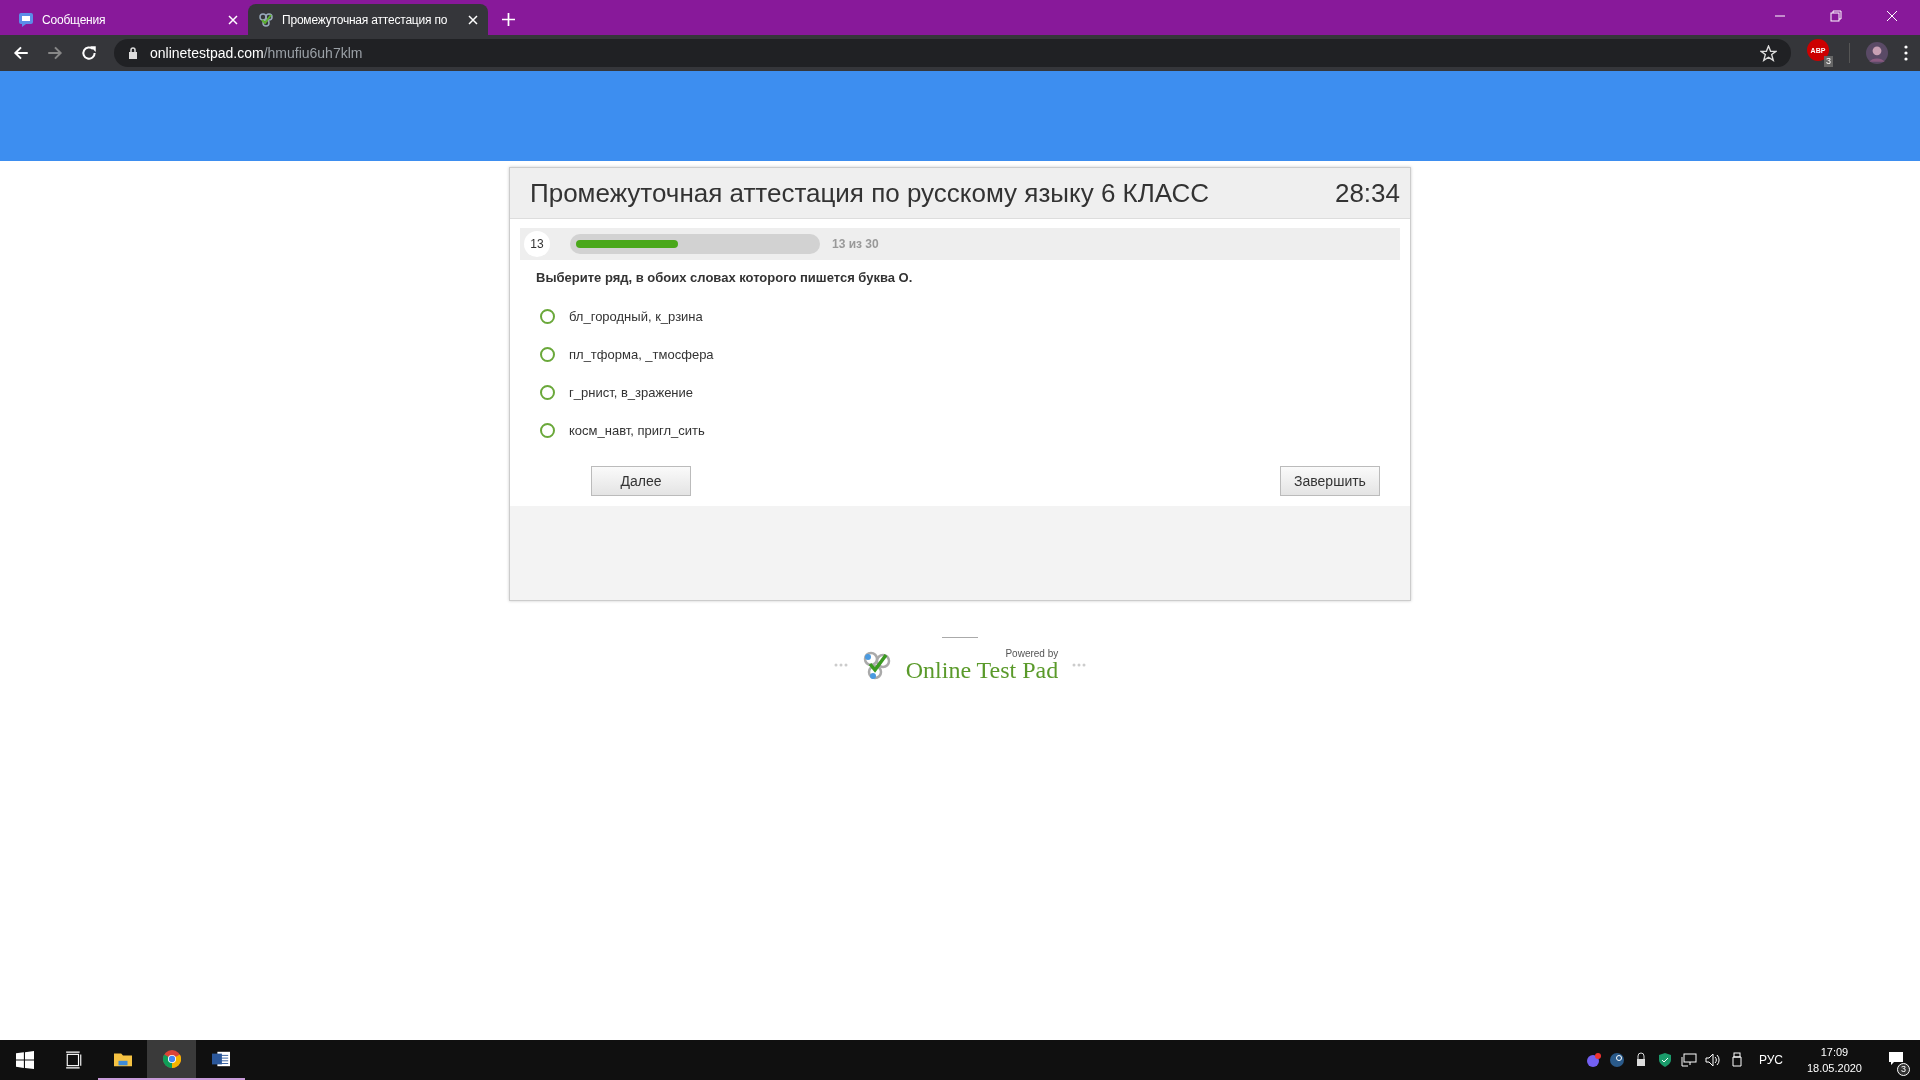 The width and height of the screenshot is (1920, 1080). Describe the element at coordinates (24, 1060) in the screenshot. I see `windows-start-icon` at that location.